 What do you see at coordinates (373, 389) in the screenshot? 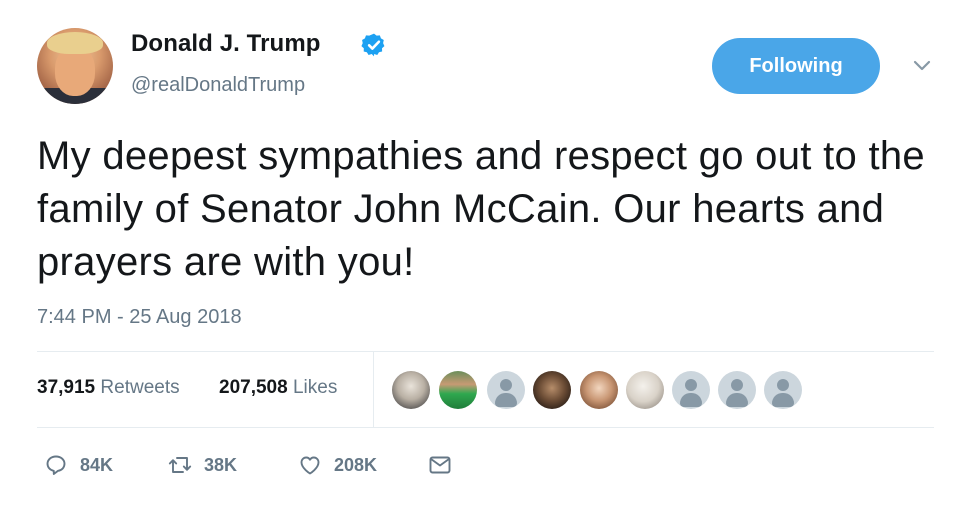
I see `stats-divider` at bounding box center [373, 389].